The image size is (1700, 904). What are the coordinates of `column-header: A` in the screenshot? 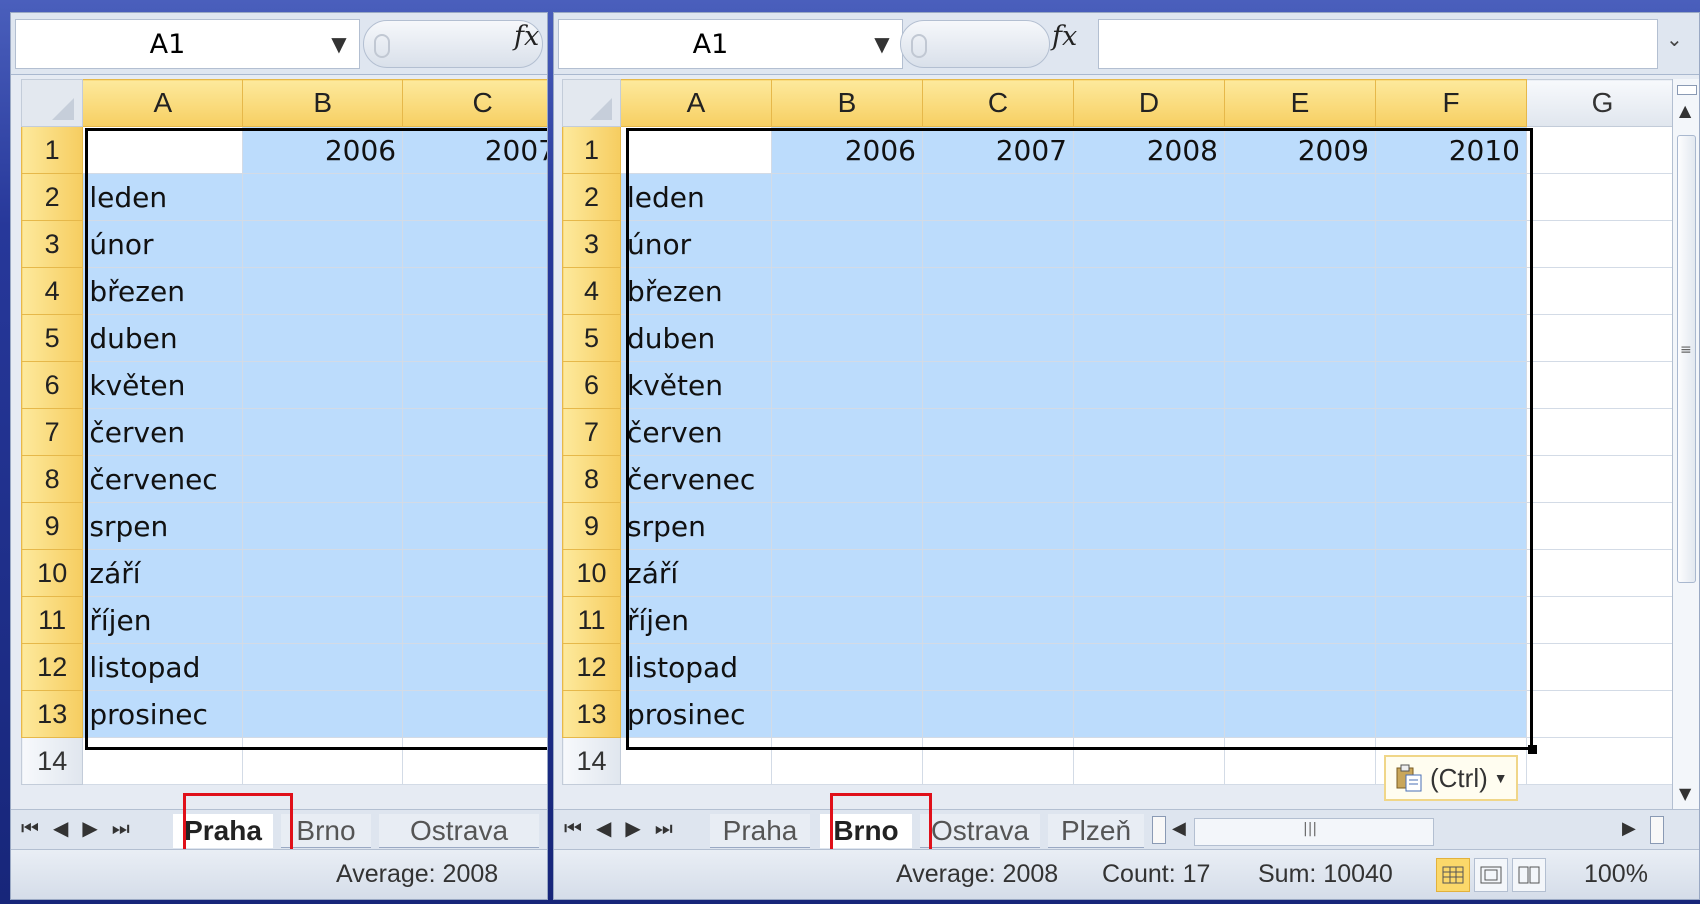 It's located at (696, 103).